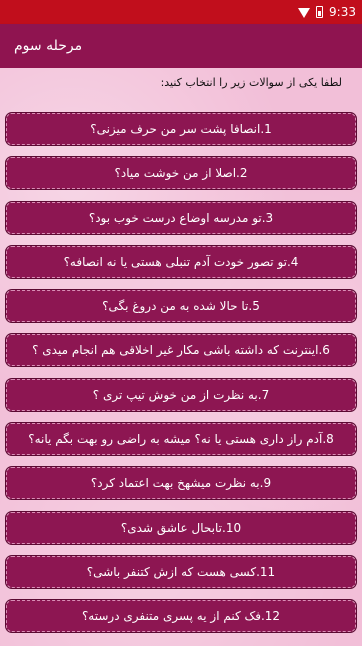 The height and width of the screenshot is (646, 362). I want to click on wifi-icon, so click(304, 13).